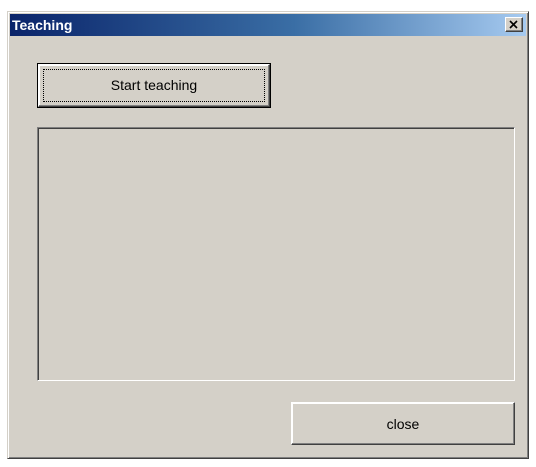 Image resolution: width=536 pixels, height=467 pixels. Describe the element at coordinates (42, 25) in the screenshot. I see `window-title: Teaching` at that location.